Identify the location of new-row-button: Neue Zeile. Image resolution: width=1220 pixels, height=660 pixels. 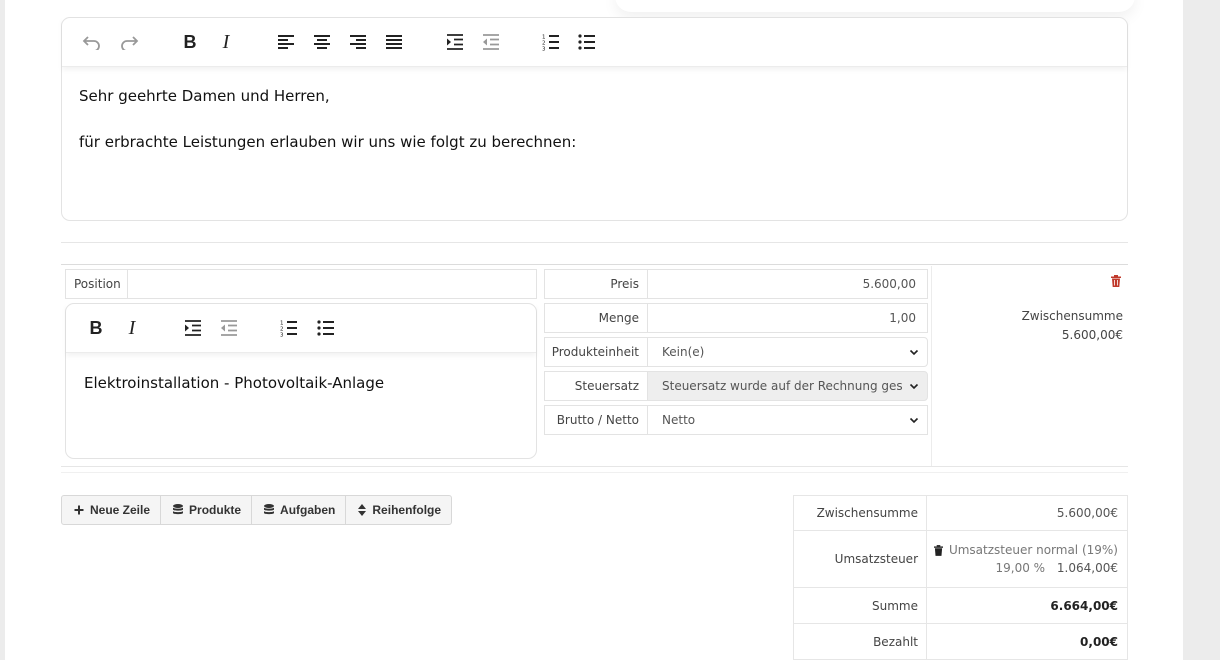
(112, 510).